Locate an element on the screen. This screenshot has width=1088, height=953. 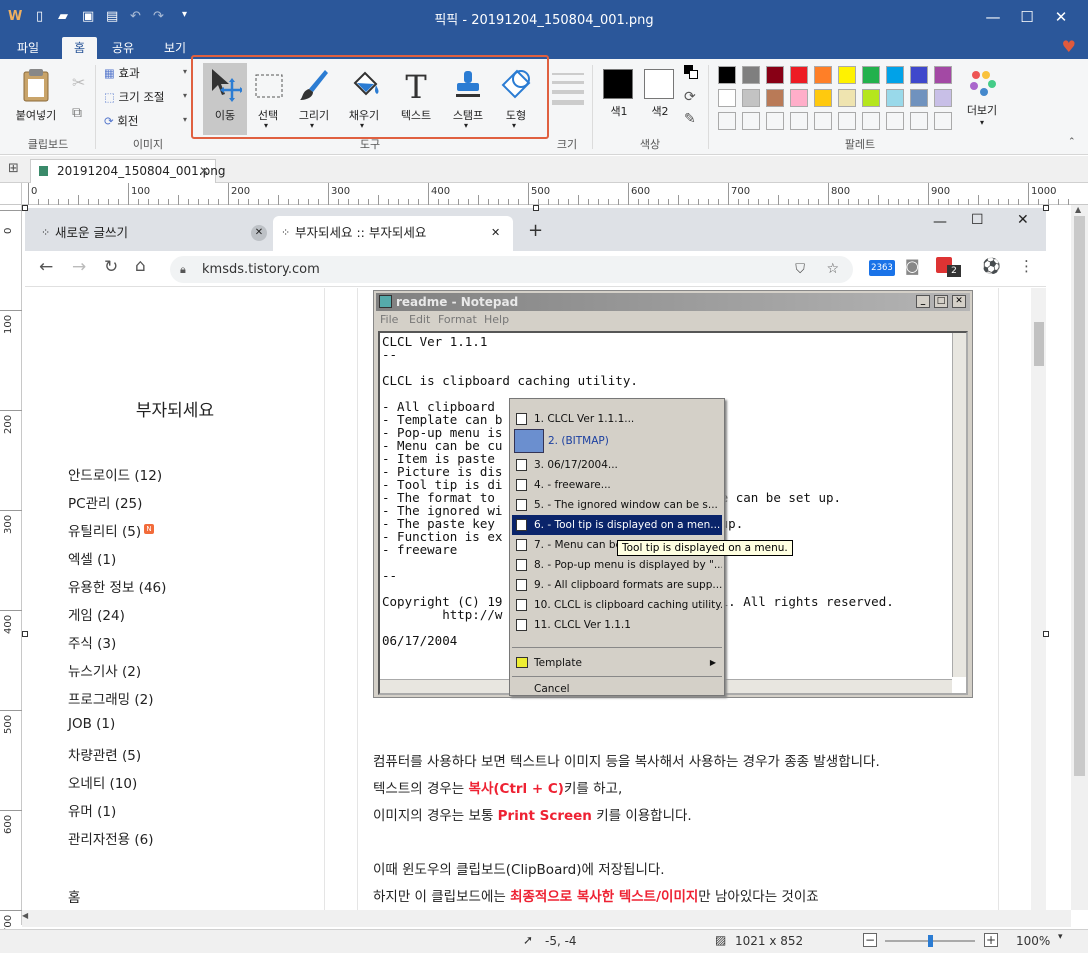
move-tool-button: 이동 is located at coordinates (225, 99).